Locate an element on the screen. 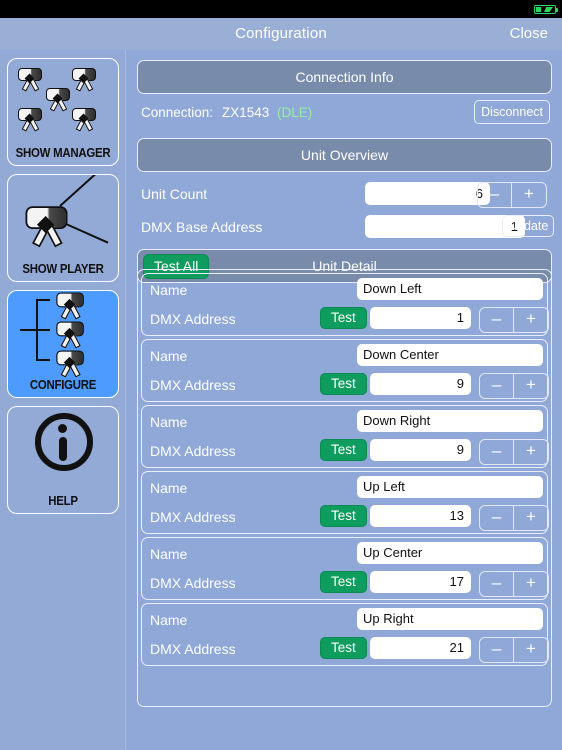  close-button: Close is located at coordinates (529, 33).